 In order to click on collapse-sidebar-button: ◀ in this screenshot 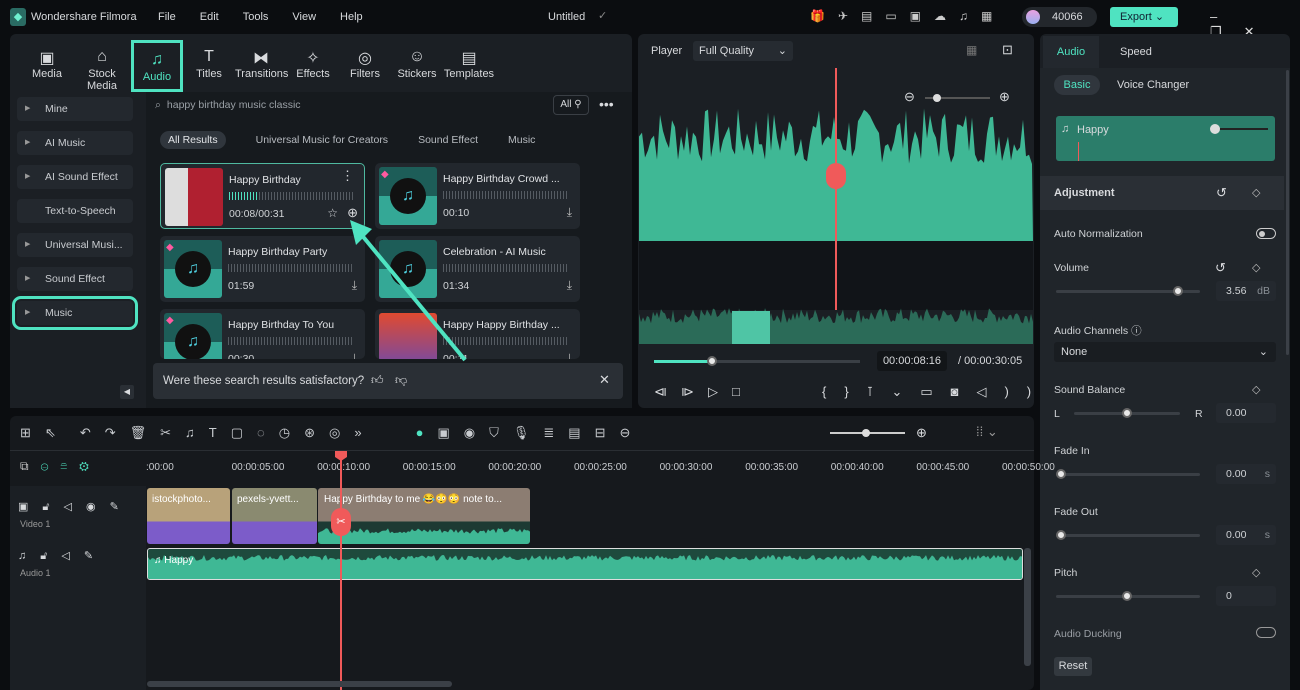, I will do `click(127, 392)`.